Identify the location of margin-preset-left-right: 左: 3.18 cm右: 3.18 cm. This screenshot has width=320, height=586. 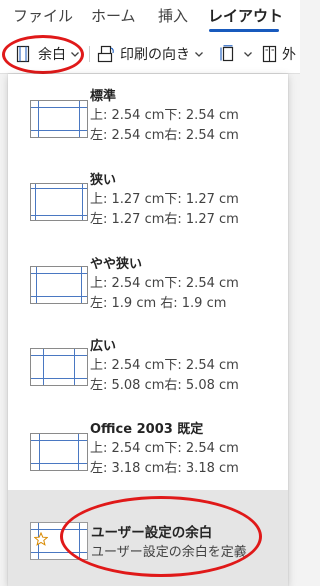
(164, 468).